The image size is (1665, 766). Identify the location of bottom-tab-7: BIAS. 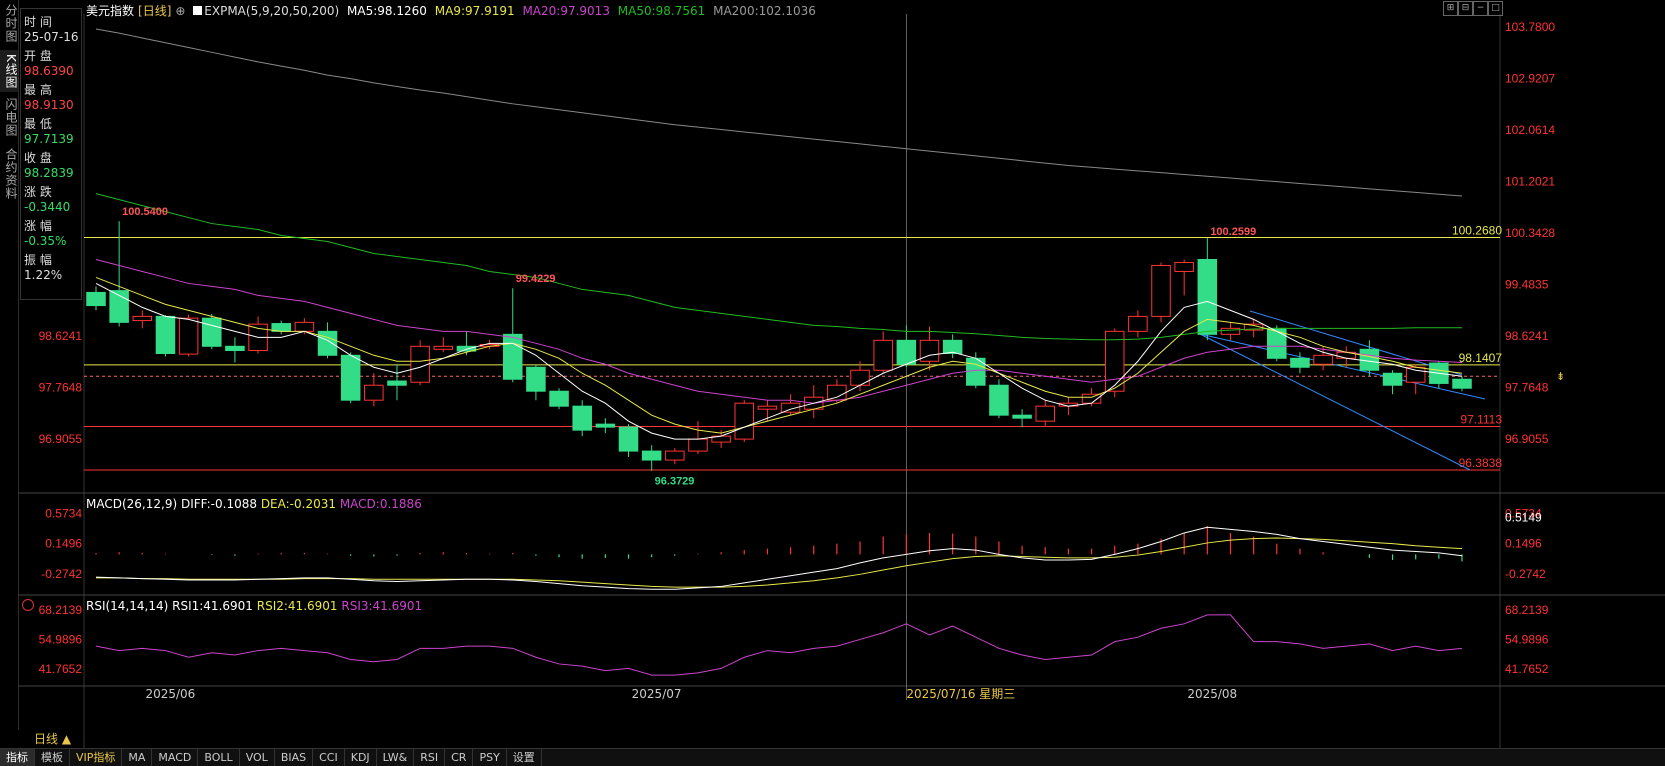
(294, 757).